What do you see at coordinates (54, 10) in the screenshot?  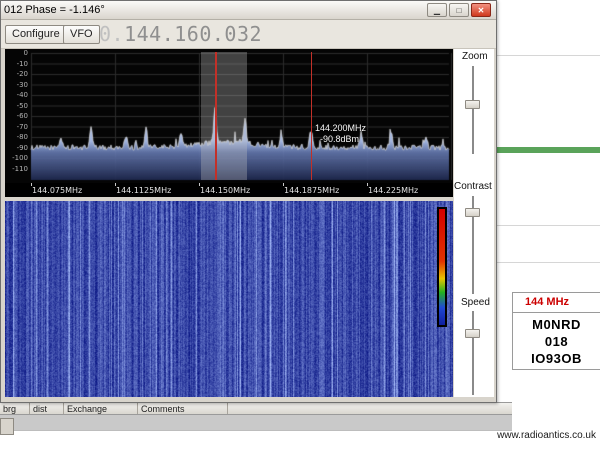 I see `window-title: 012 Phase = -1.146°` at bounding box center [54, 10].